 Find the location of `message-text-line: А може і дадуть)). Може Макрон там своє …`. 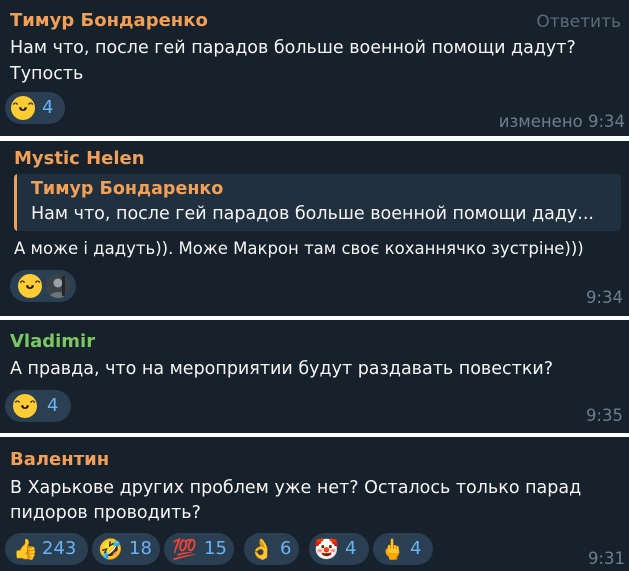

message-text-line: А може і дадуть)). Може Макрон там своє … is located at coordinates (299, 248).